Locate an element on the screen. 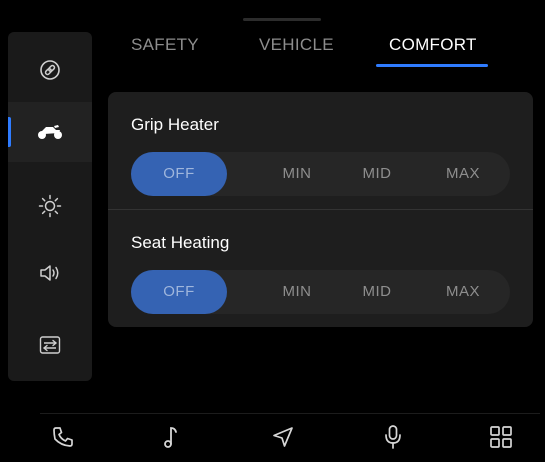  sidebar-item-vehicle is located at coordinates (50, 132).